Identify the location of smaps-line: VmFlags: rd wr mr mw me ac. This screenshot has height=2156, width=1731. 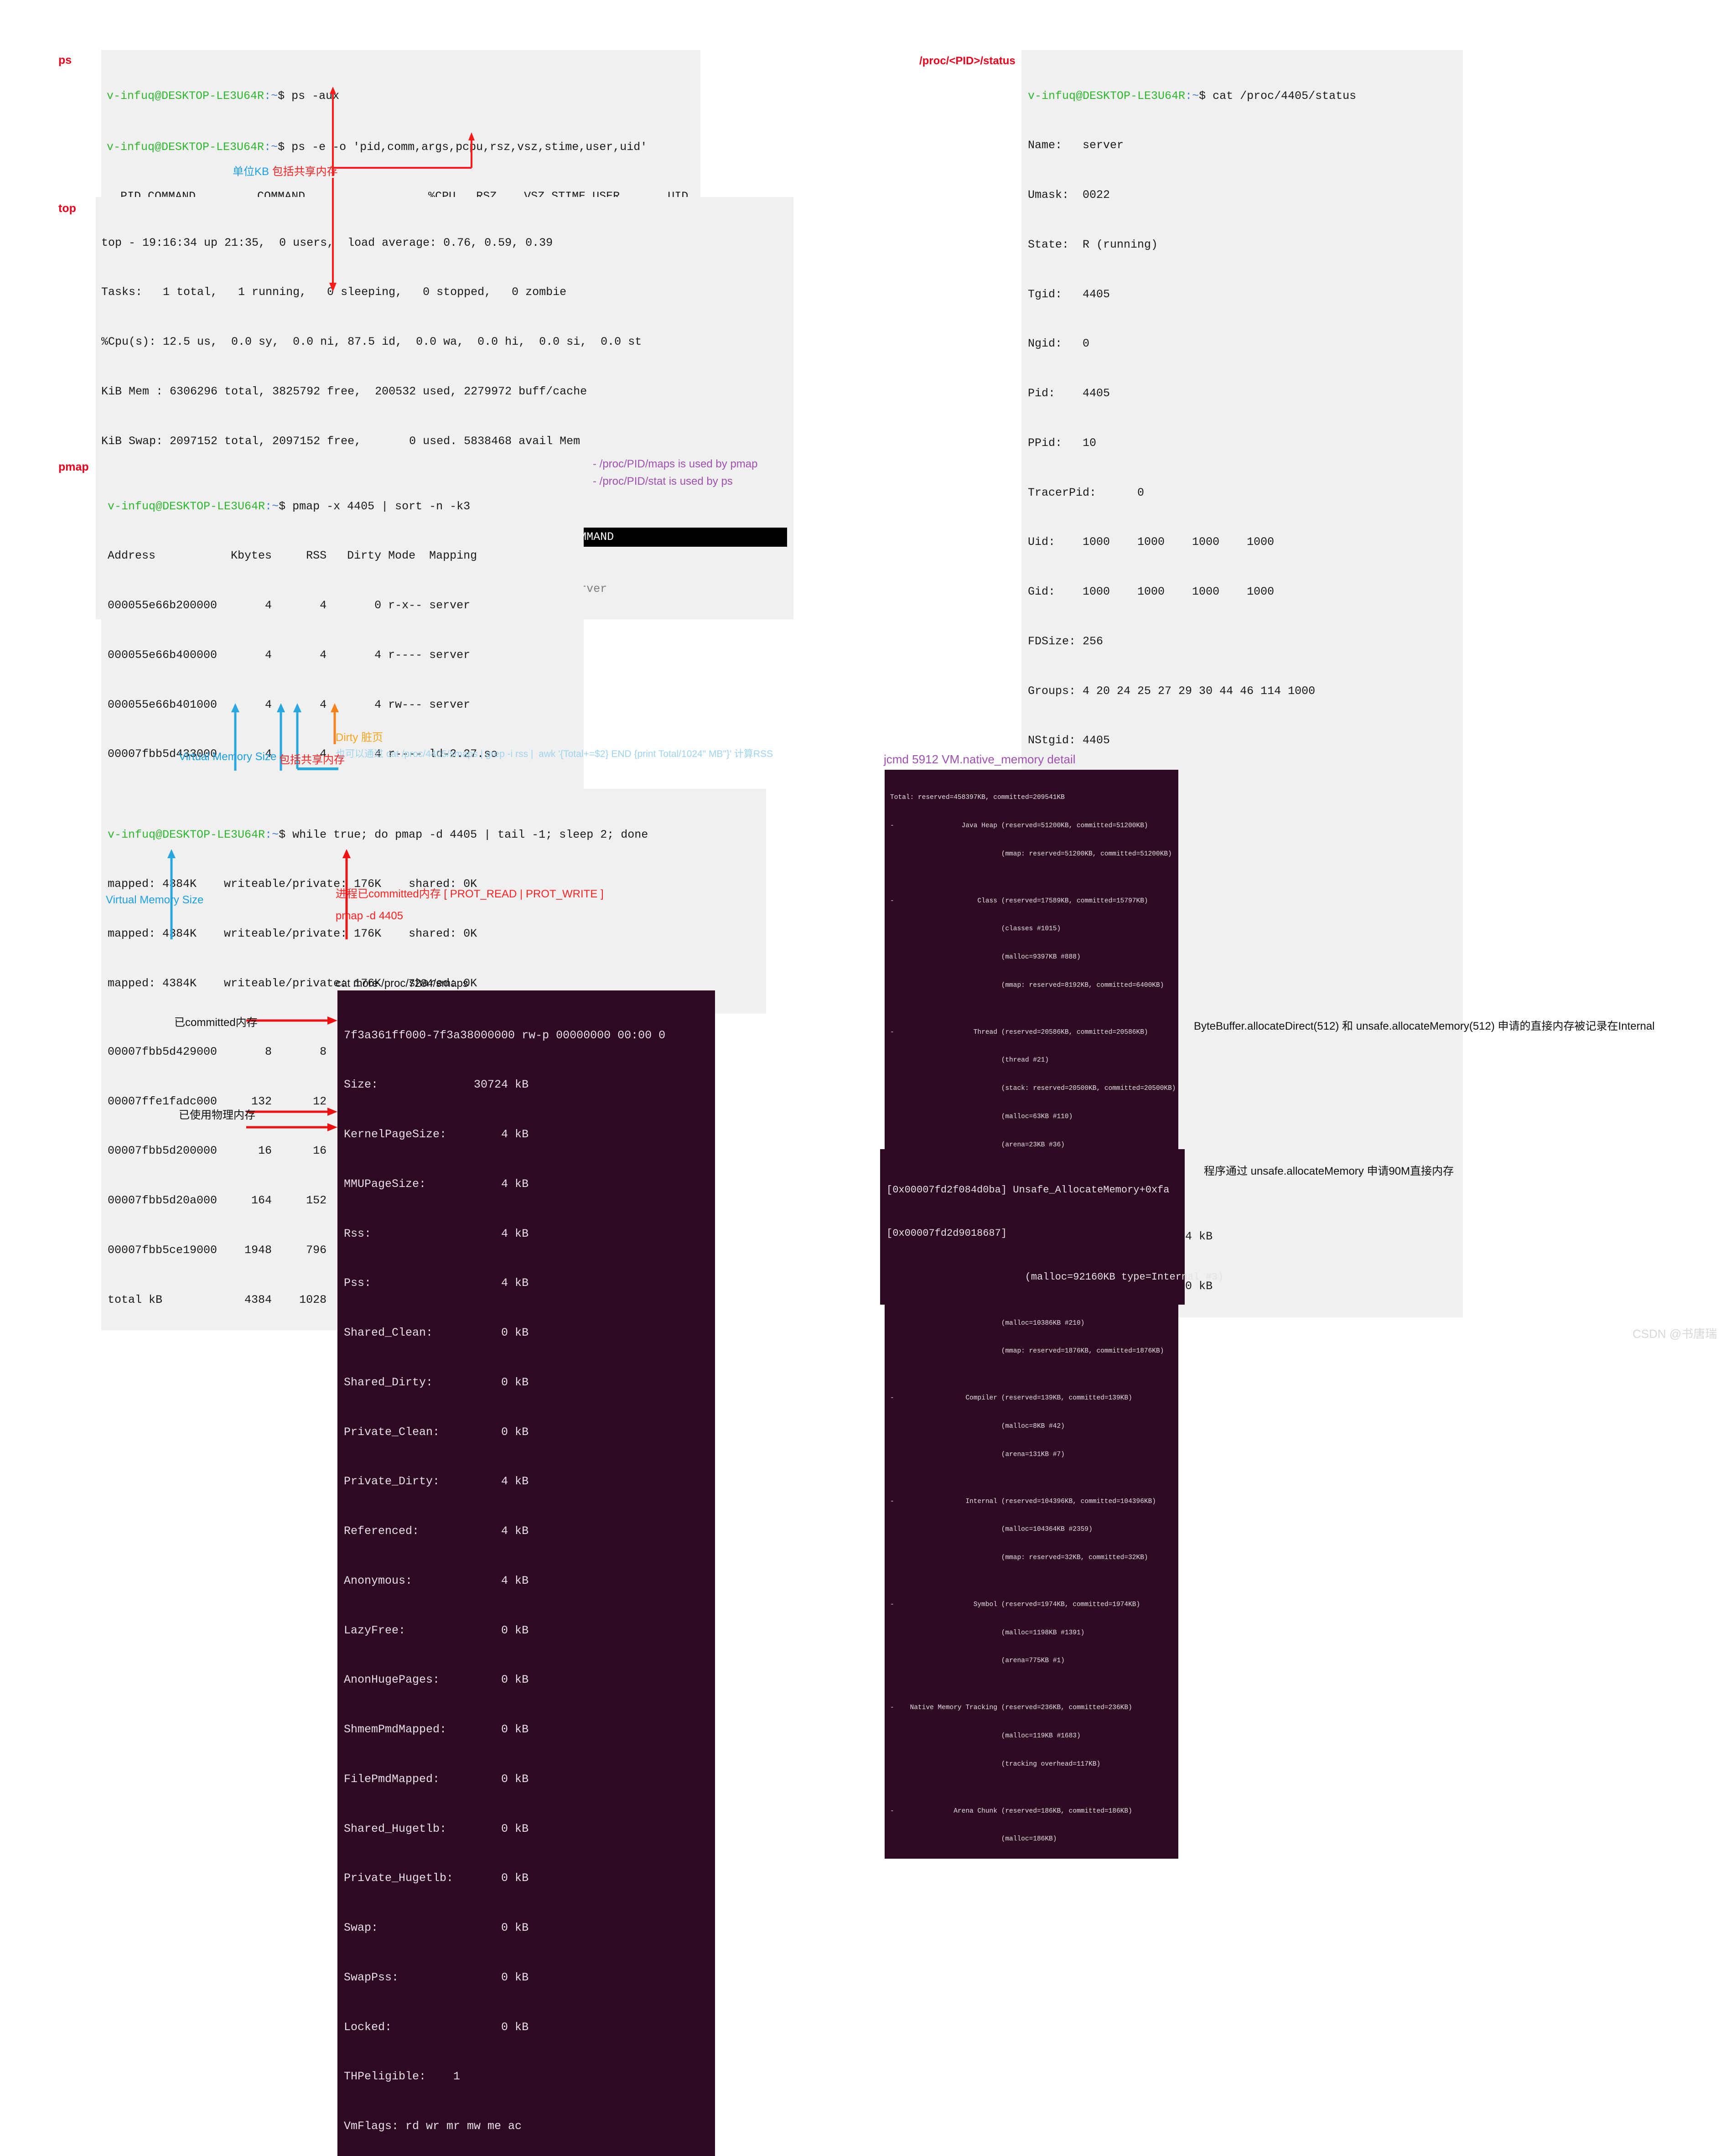
(433, 2126).